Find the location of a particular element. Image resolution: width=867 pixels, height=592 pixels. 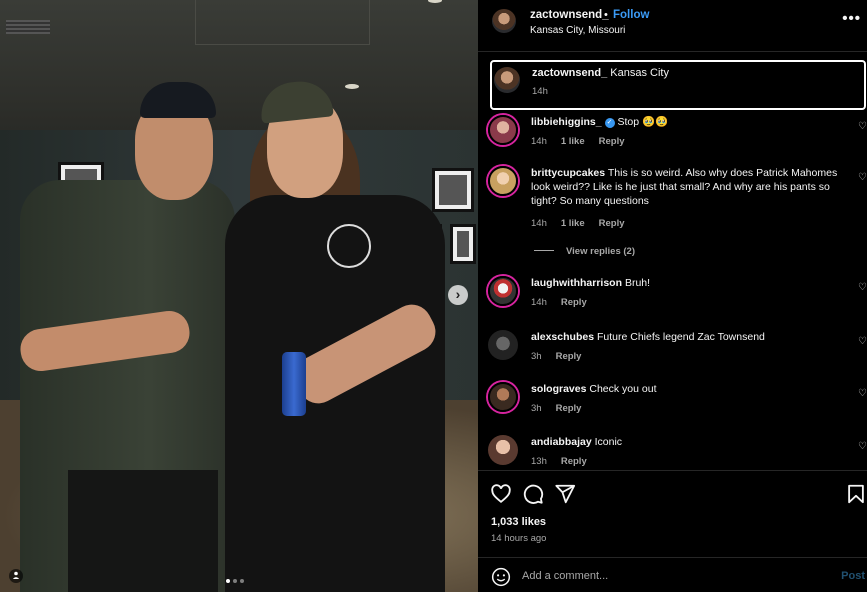

view-replies-label: View replies (2) is located at coordinates (600, 251).